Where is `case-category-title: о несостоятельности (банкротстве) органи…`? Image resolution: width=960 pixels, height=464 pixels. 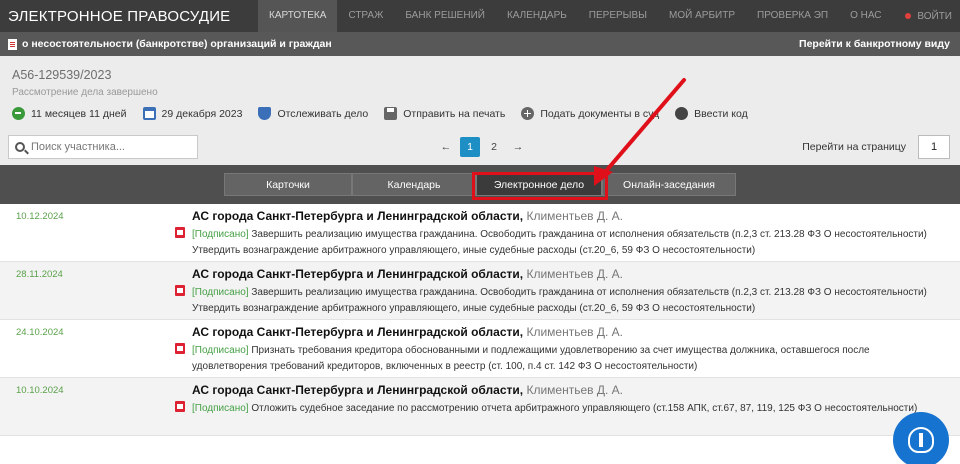 case-category-title: о несостоятельности (банкротстве) органи… is located at coordinates (177, 44).